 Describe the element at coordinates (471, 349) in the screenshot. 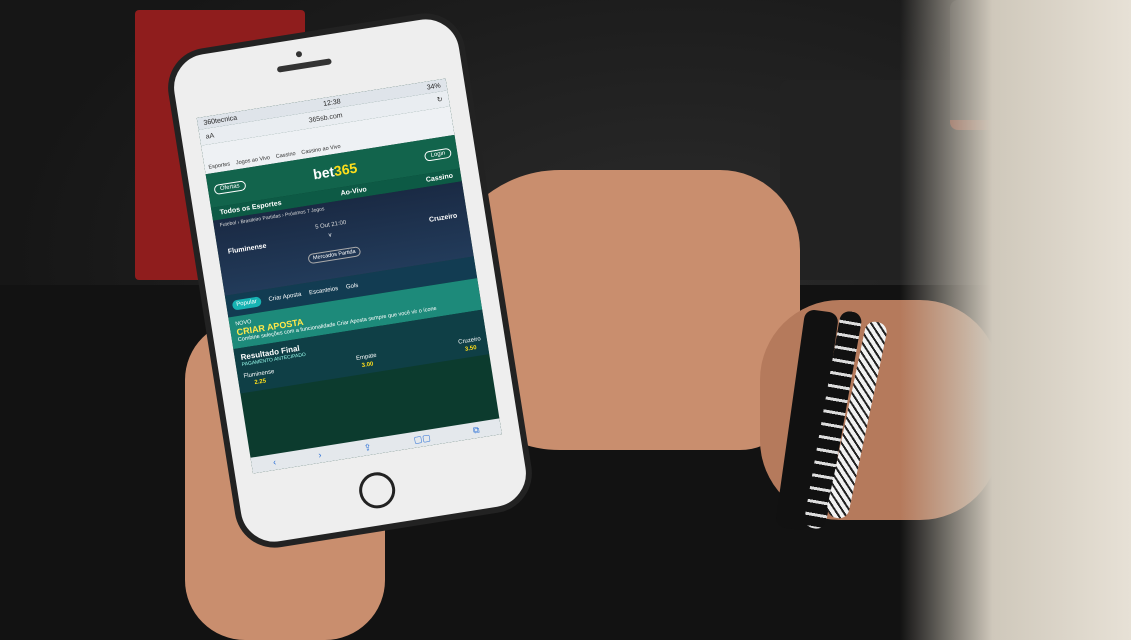

I see `odds-value: 3.50` at that location.